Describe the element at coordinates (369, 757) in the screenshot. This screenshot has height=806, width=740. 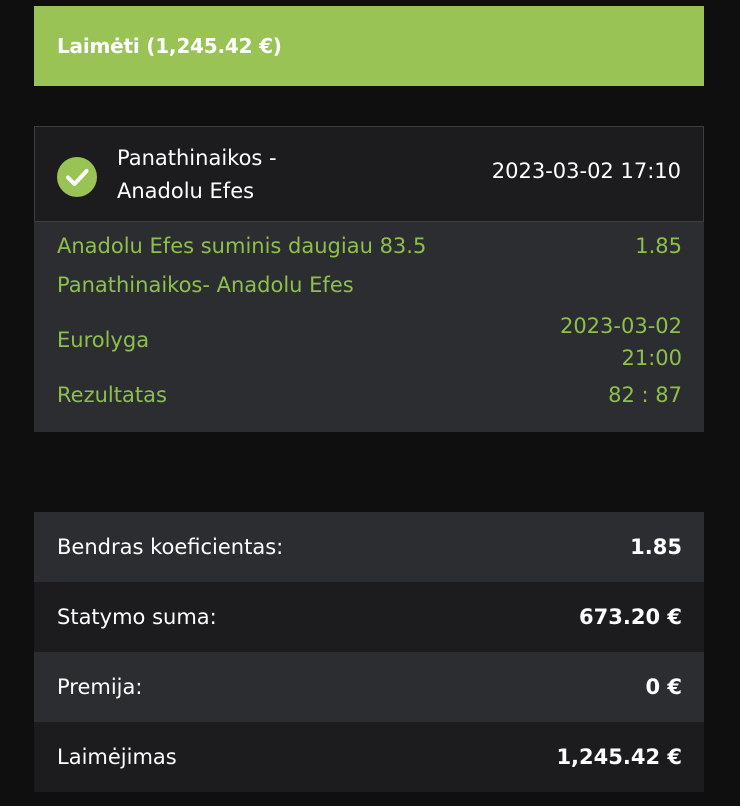
I see `summary-row-winnings: Laimėjimas 1,245.42 €` at that location.